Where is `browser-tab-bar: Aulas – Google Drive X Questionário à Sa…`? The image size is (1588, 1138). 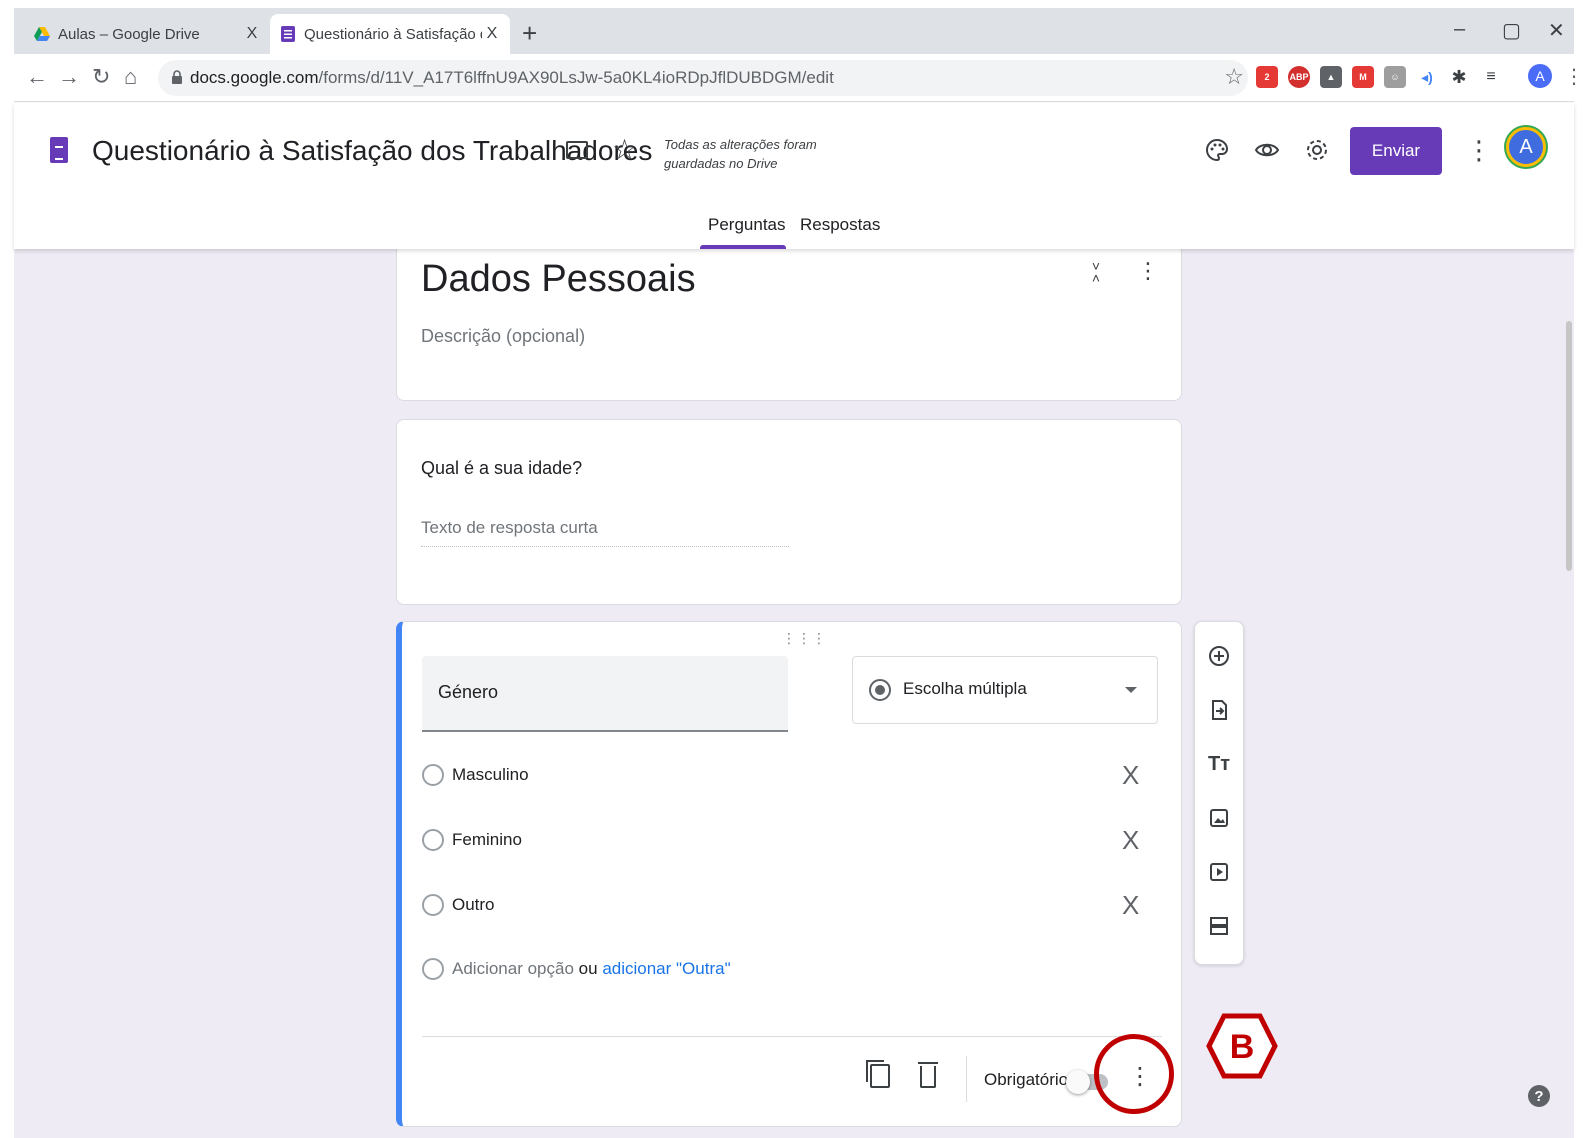 browser-tab-bar: Aulas – Google Drive X Questionário à Sa… is located at coordinates (794, 31).